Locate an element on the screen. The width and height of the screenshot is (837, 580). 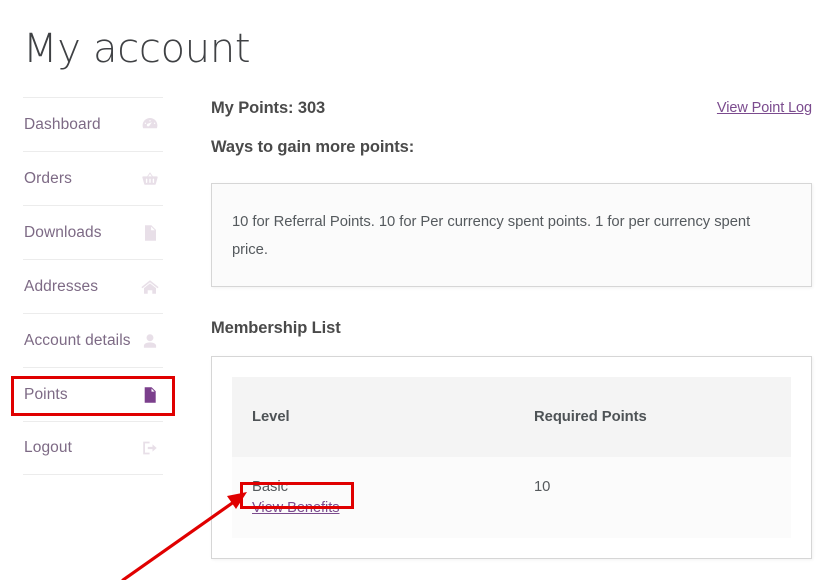
table-header-row: Level Required Points is located at coordinates (511, 417).